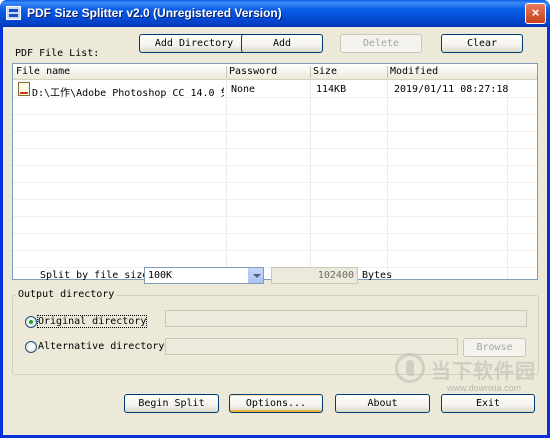 The image size is (550, 438). I want to click on split-size-dropdown: 100K, so click(204, 275).